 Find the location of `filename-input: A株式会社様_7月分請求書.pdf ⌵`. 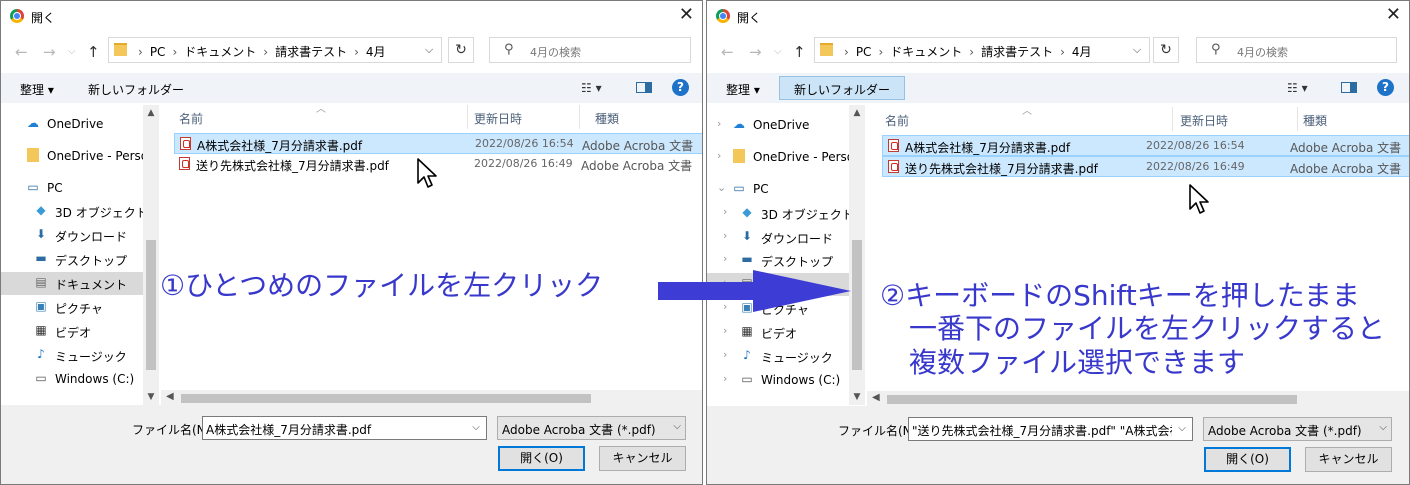

filename-input: A株式会社様_7月分請求書.pdf ⌵ is located at coordinates (344, 428).